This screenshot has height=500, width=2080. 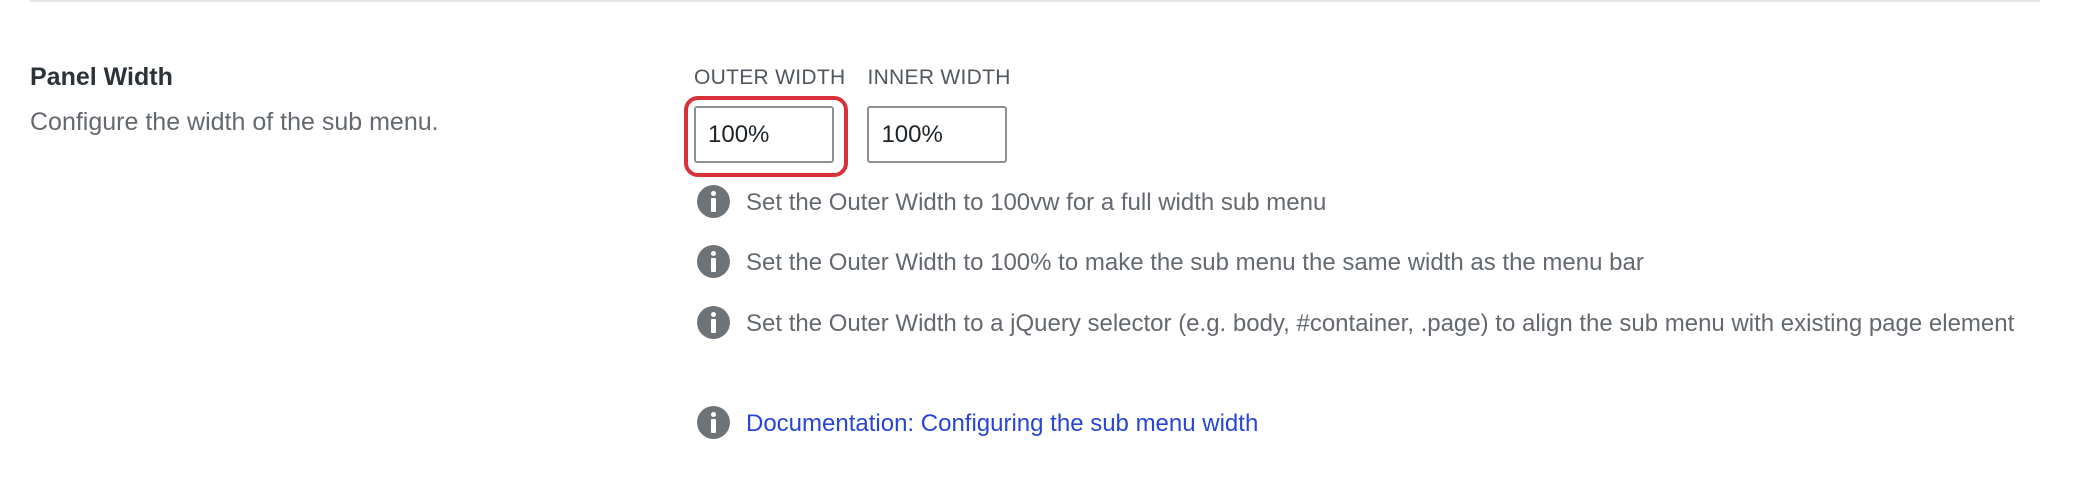 I want to click on outer-width-input, so click(x=764, y=134).